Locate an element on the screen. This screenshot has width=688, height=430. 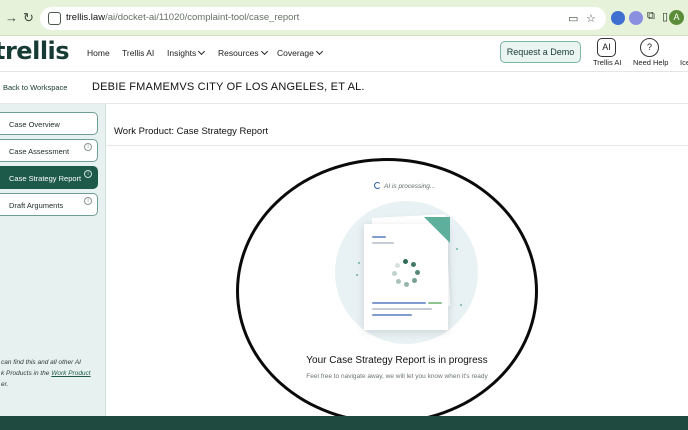
install-app-icon: ▭ is located at coordinates (573, 18).